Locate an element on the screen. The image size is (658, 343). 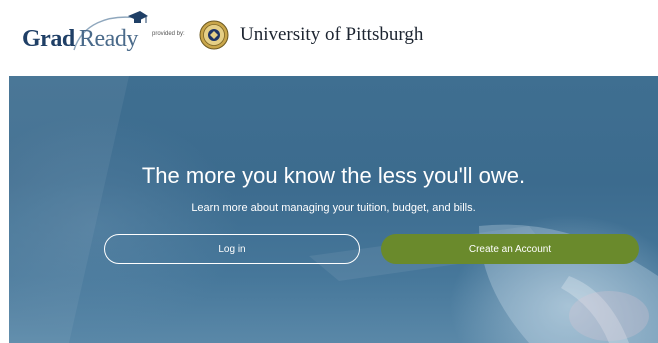
log-in-button: Log in is located at coordinates (232, 249).